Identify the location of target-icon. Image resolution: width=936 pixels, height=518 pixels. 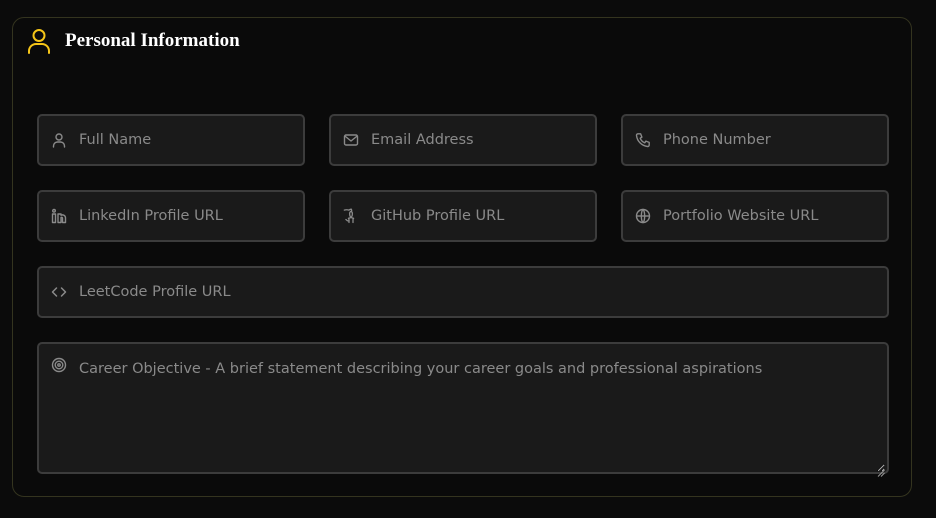
(59, 365).